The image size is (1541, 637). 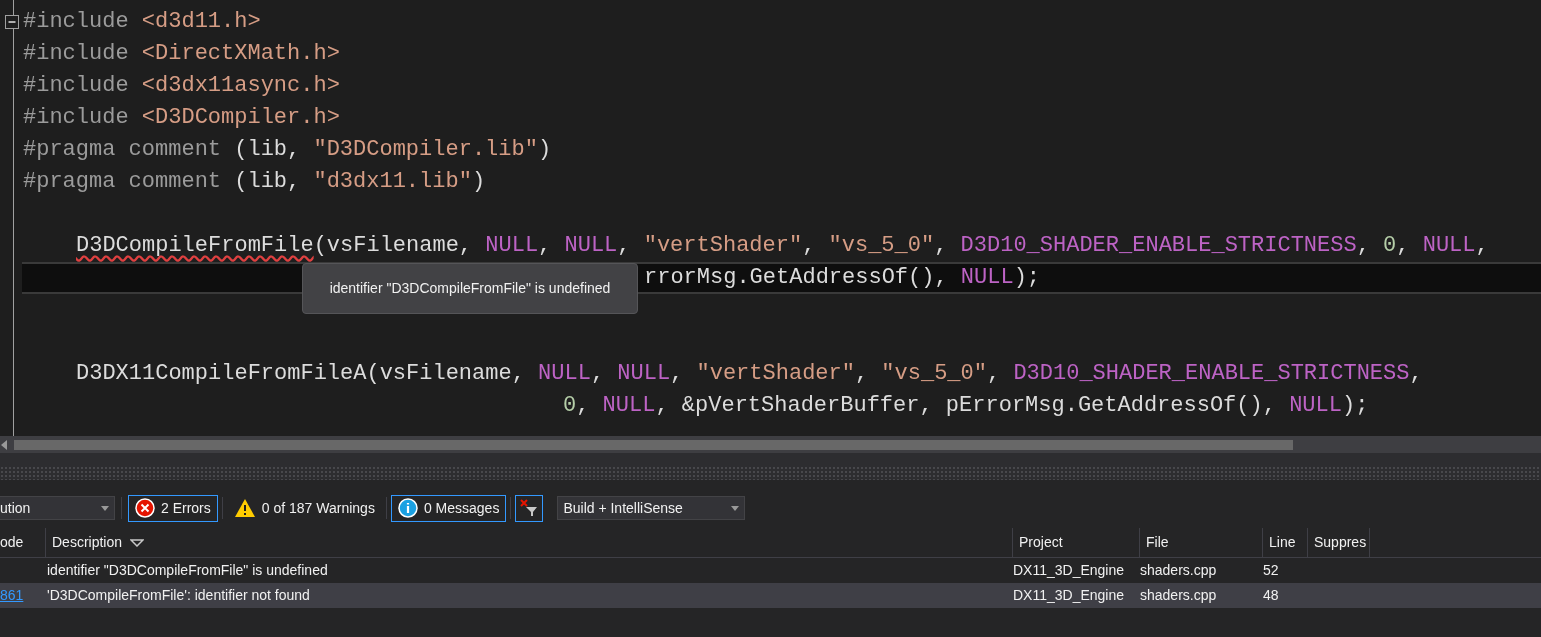 What do you see at coordinates (842, 278) in the screenshot?
I see `code-text: rrorMsg.GetAddressOf(), NULL);` at bounding box center [842, 278].